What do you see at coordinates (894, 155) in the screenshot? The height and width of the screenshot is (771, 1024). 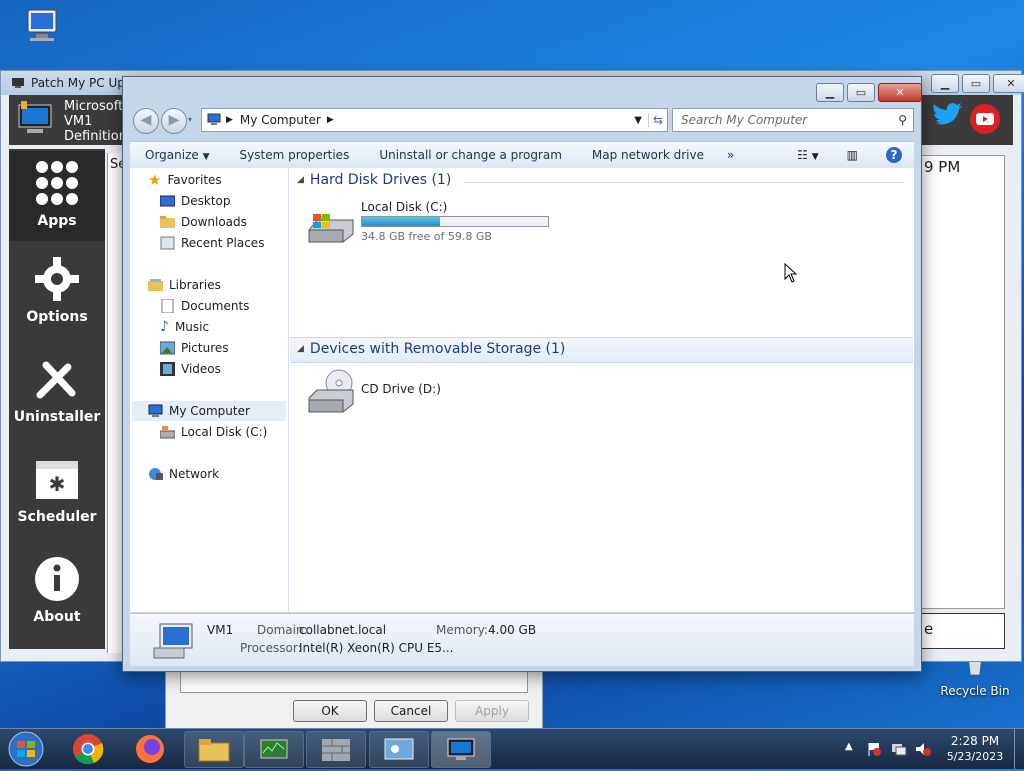 I see `help-icon: ?` at bounding box center [894, 155].